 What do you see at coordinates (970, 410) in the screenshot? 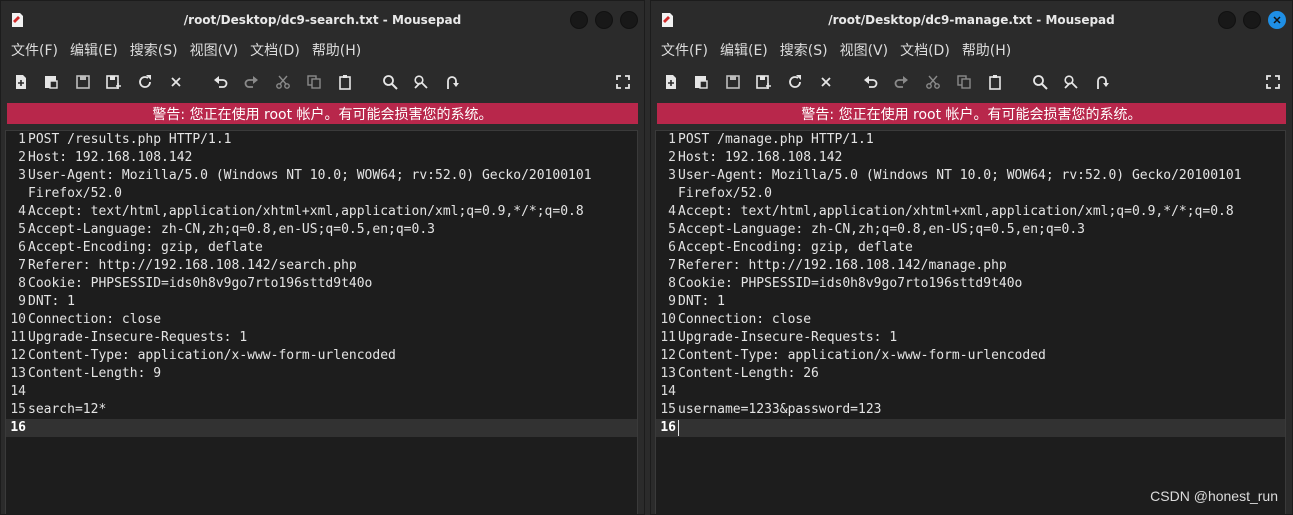
I see `editor-line: 15 username=1233&password=123` at bounding box center [970, 410].